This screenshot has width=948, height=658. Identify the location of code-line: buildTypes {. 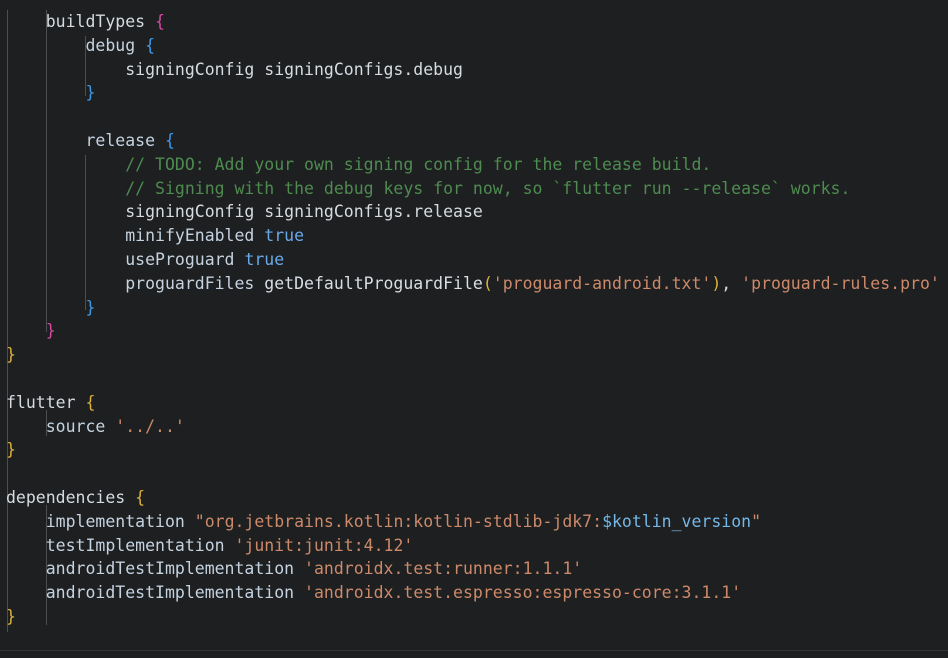
(474, 22).